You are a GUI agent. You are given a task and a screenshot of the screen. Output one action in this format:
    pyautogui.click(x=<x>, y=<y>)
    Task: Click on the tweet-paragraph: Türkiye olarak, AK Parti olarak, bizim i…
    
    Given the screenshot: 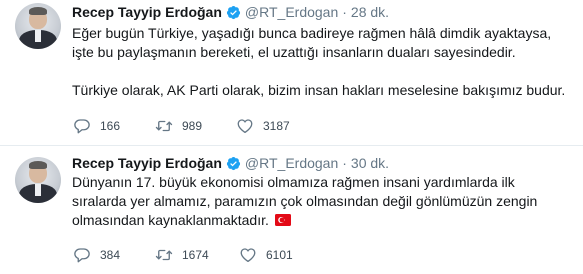 What is the action you would take?
    pyautogui.click(x=319, y=90)
    